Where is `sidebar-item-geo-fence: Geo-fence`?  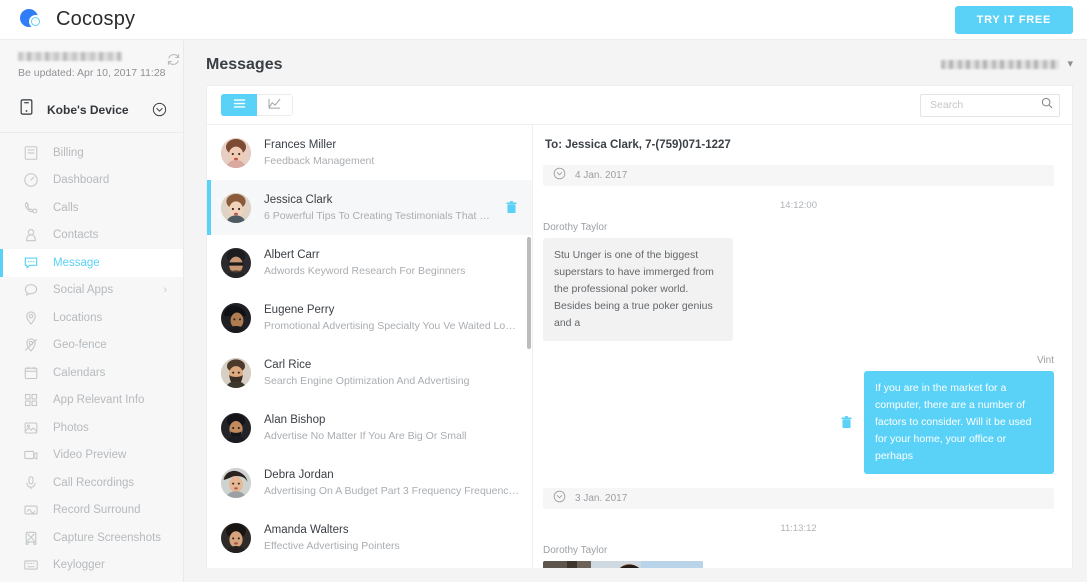 sidebar-item-geo-fence: Geo-fence is located at coordinates (91, 346).